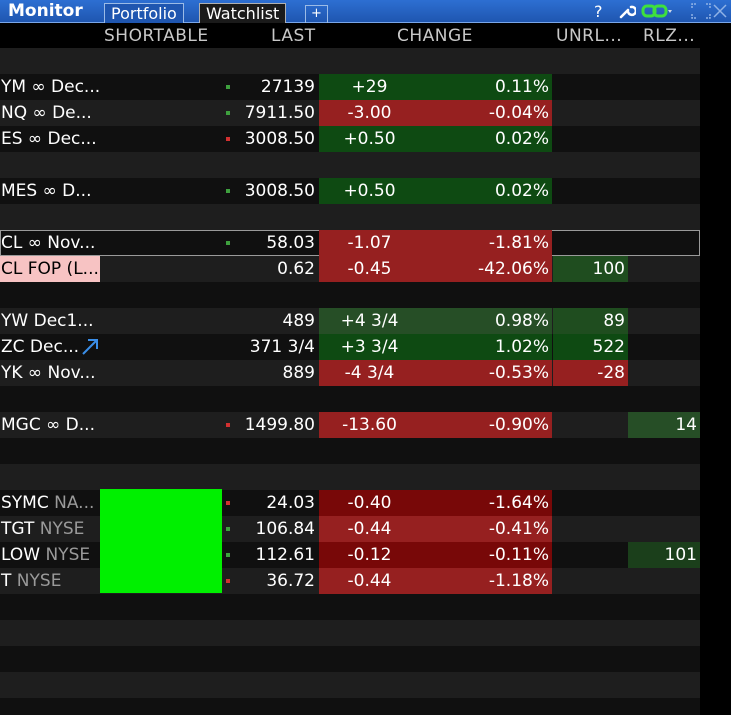 The width and height of the screenshot is (731, 715). Describe the element at coordinates (369, 243) in the screenshot. I see `change-value: -1.07` at that location.